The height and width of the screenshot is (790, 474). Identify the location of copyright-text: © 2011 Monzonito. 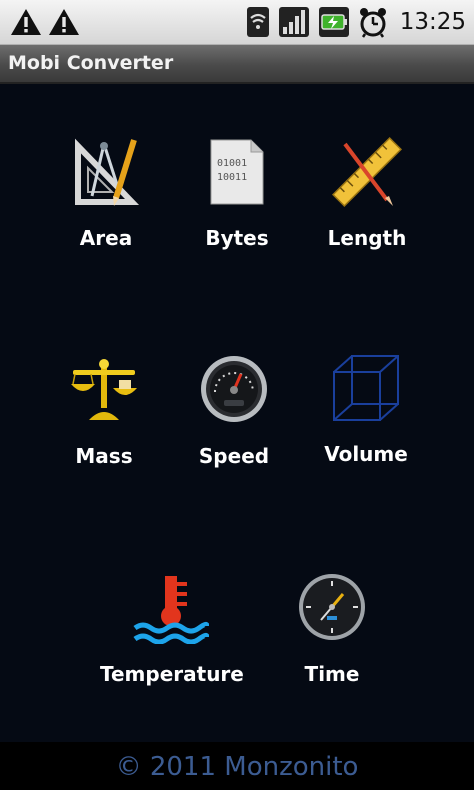
(237, 767).